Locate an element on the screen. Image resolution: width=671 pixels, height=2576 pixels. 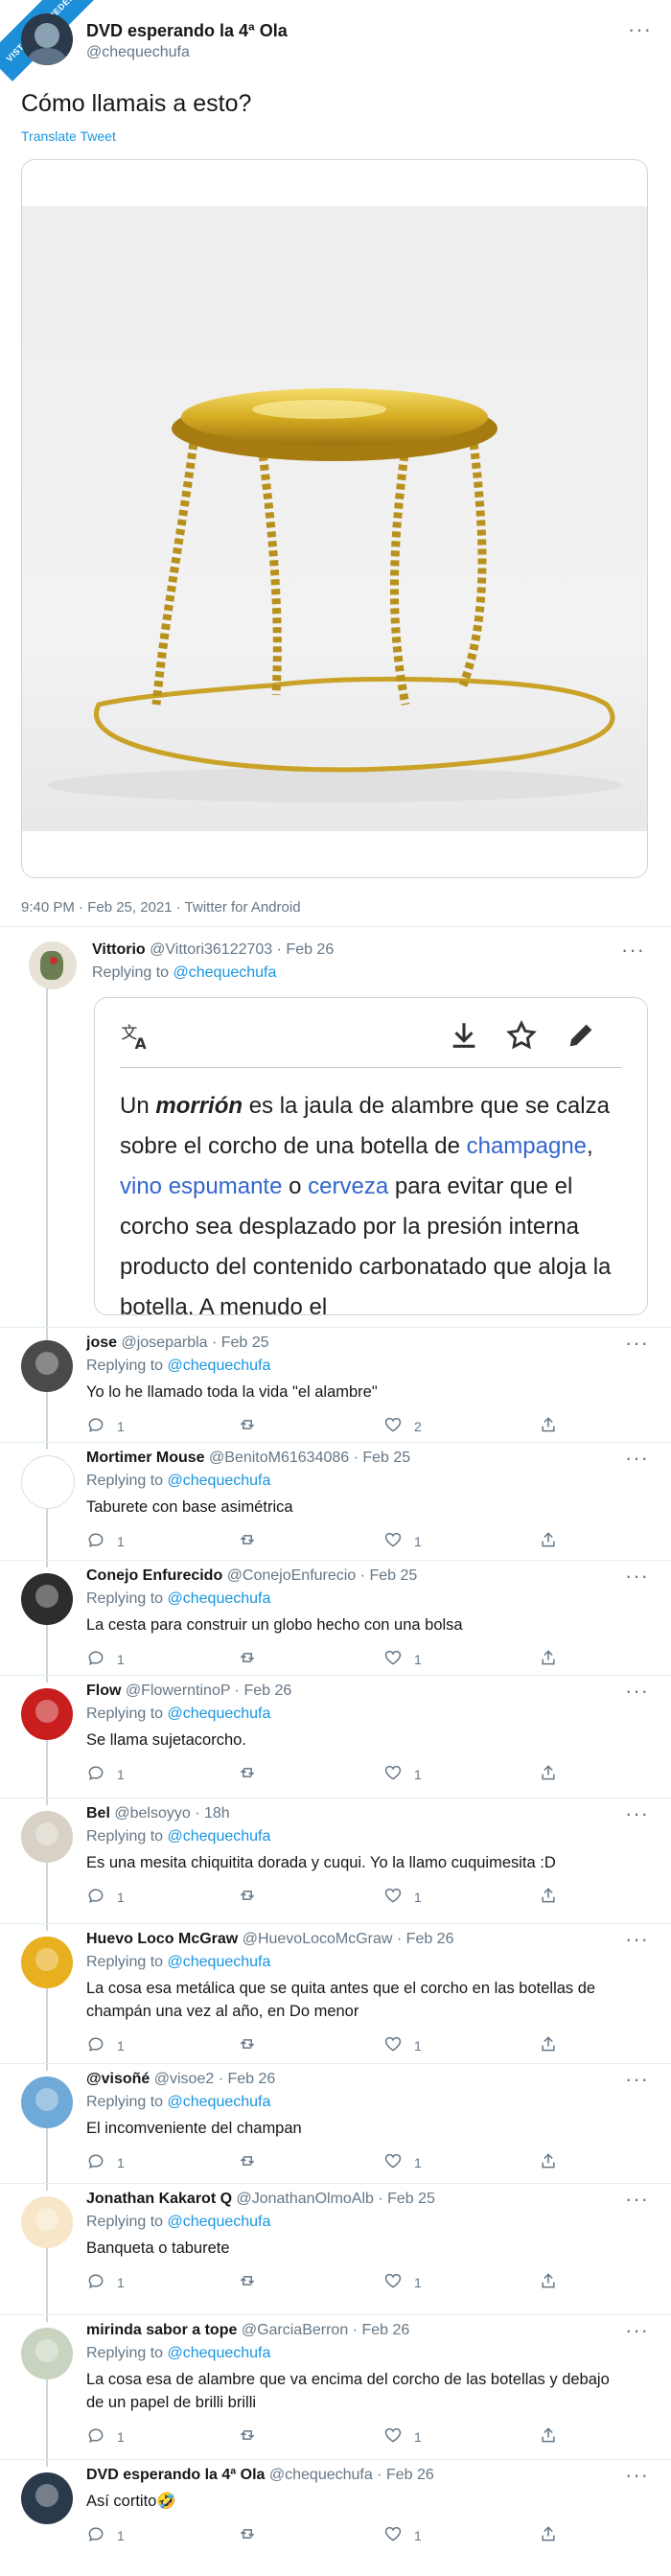
reply-handle-date: @BenitoM61634086 · Feb 25 is located at coordinates (309, 1458).